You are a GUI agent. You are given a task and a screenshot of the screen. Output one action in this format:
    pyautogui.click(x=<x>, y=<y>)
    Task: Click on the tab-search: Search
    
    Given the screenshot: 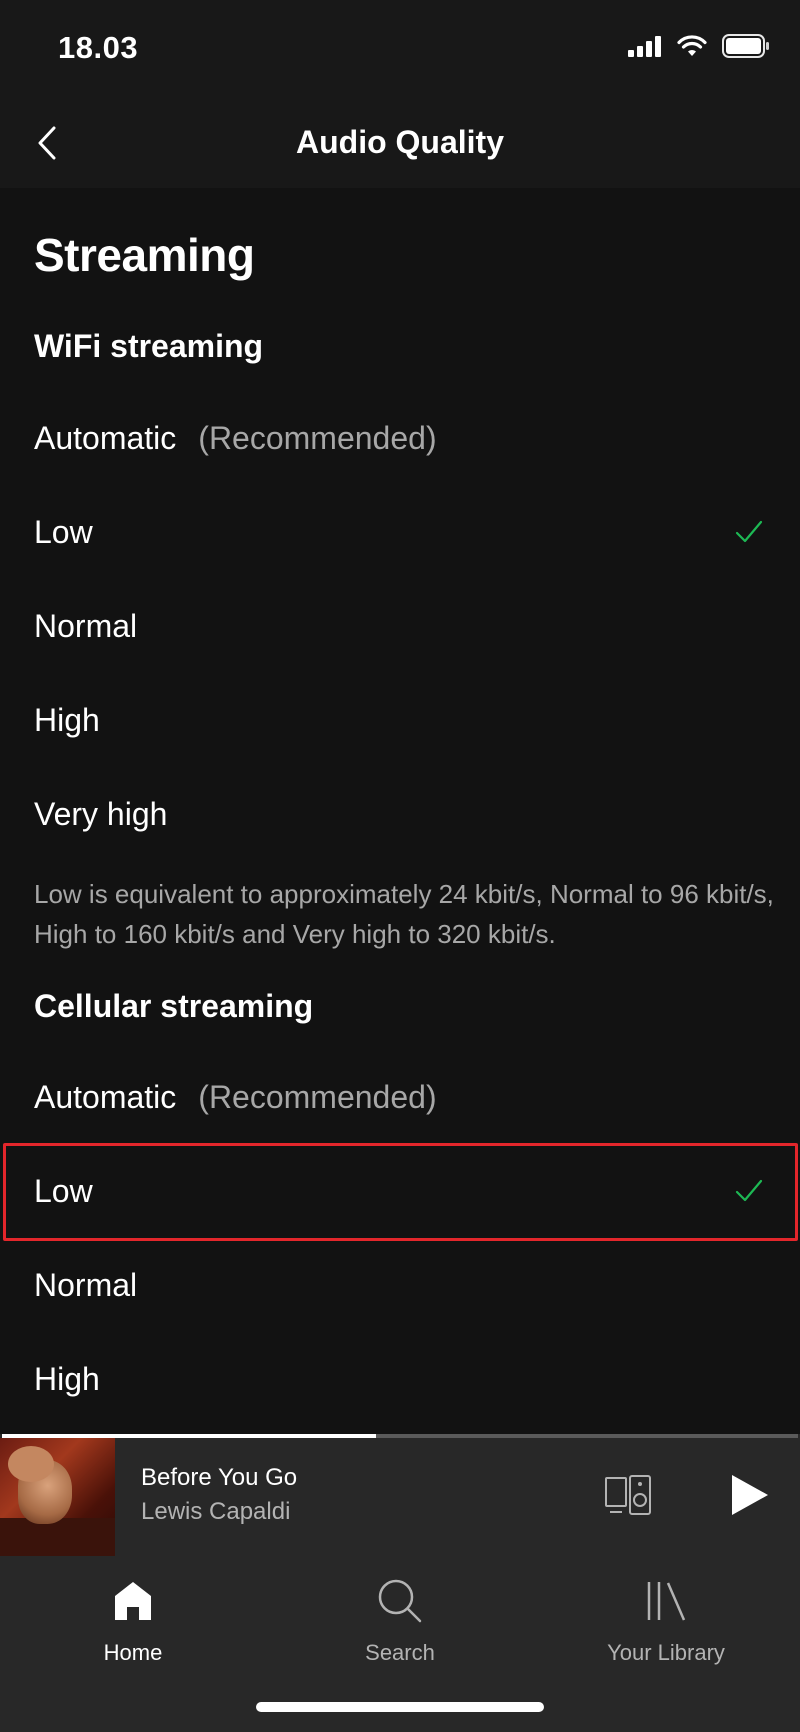 What is the action you would take?
    pyautogui.click(x=400, y=1621)
    